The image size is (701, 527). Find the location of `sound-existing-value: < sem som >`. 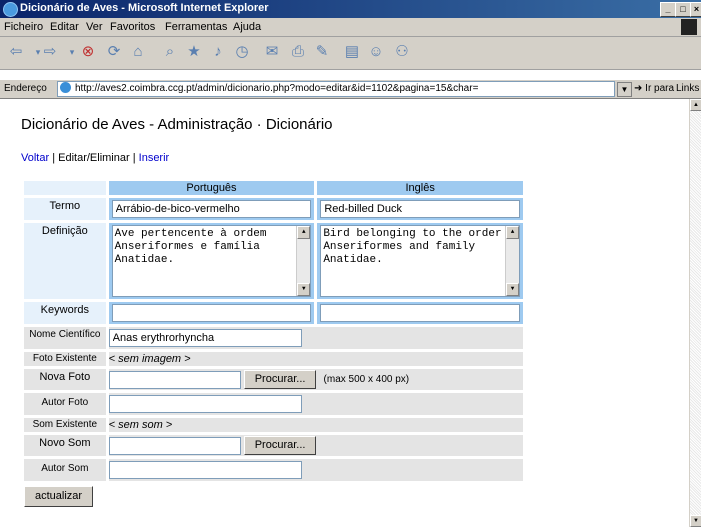

sound-existing-value: < sem som > is located at coordinates (315, 425).